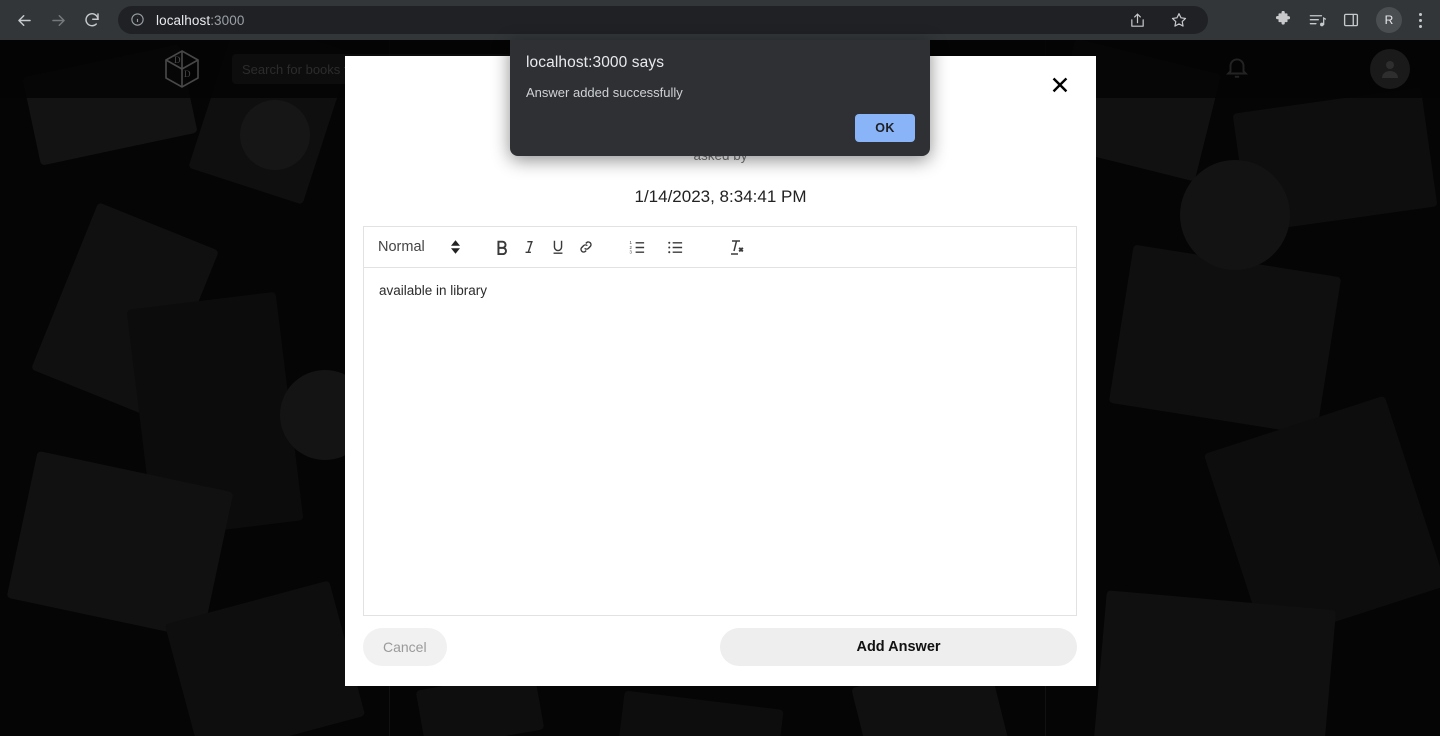 Image resolution: width=1440 pixels, height=736 pixels. What do you see at coordinates (182, 69) in the screenshot?
I see `cube-logo: D D` at bounding box center [182, 69].